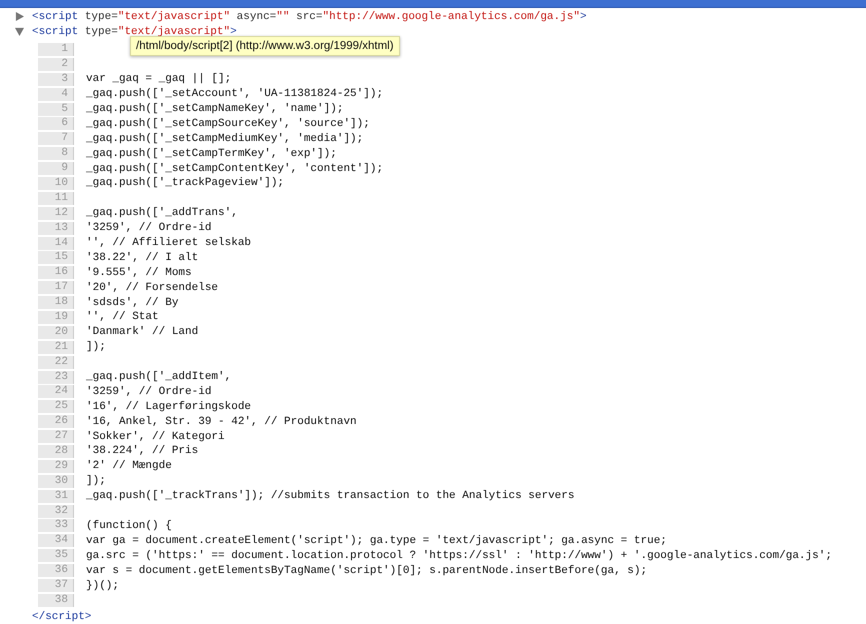  What do you see at coordinates (56, 64) in the screenshot?
I see `line-number: 2` at bounding box center [56, 64].